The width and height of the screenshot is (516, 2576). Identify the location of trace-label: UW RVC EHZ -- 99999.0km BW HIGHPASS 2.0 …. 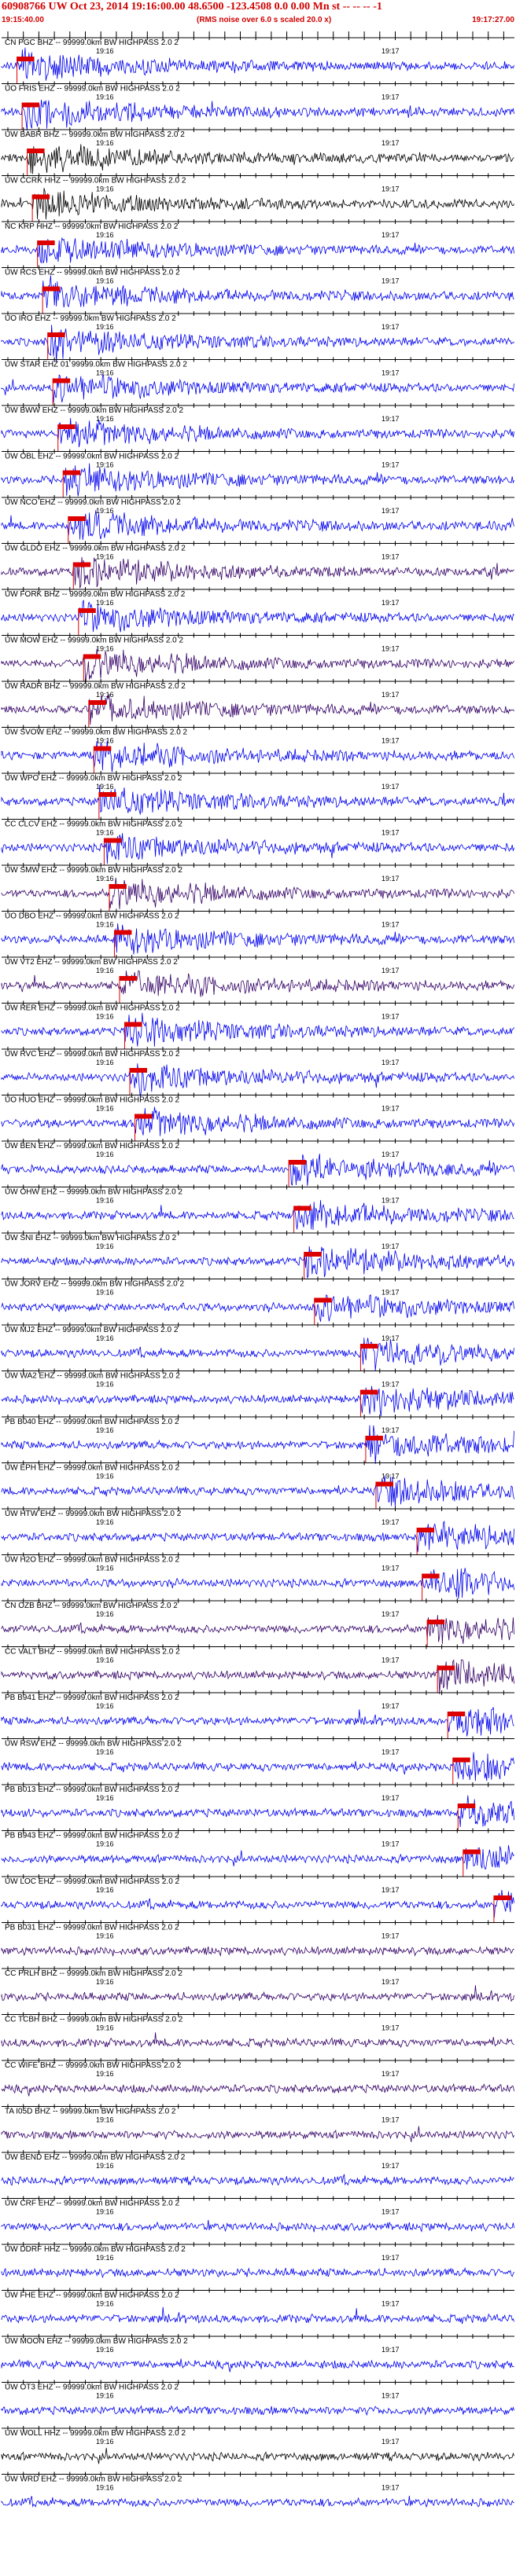
(93, 1054).